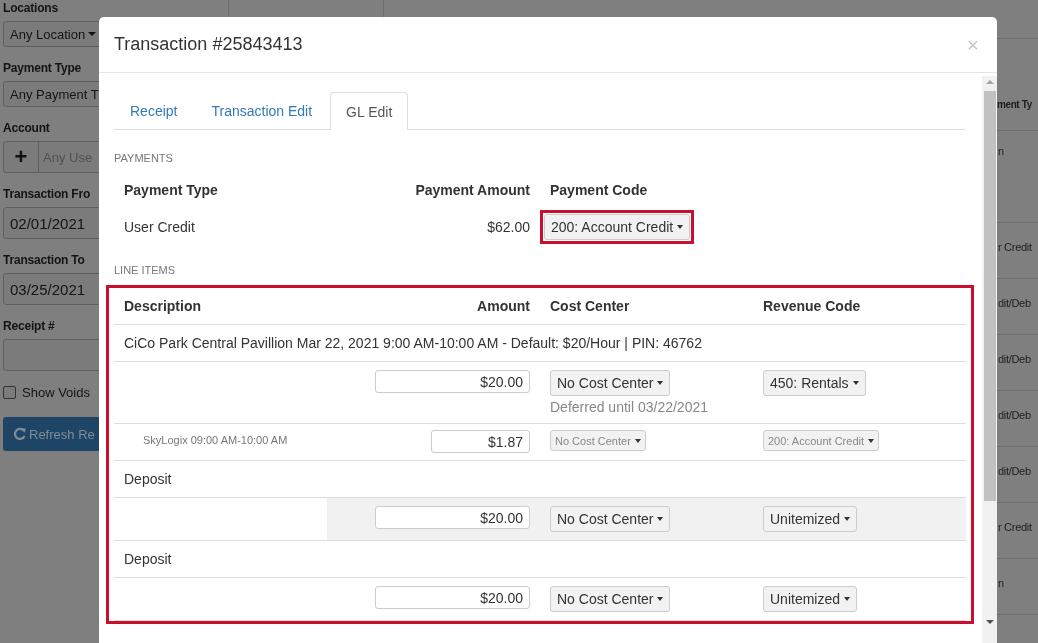  Describe the element at coordinates (472, 189) in the screenshot. I see `column-header: Payment Amount` at that location.